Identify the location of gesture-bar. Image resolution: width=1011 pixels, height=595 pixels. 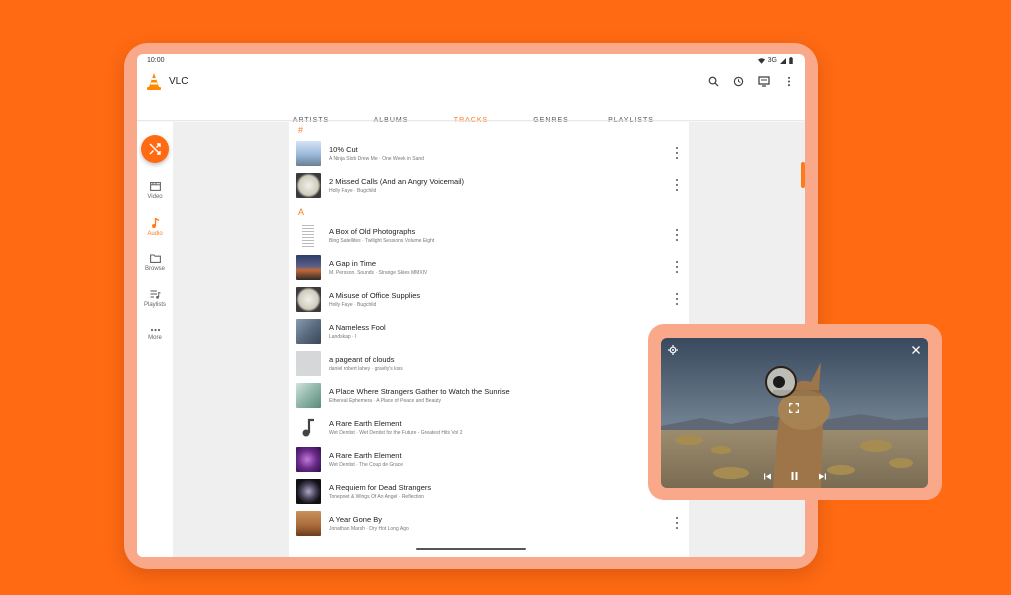
(471, 549).